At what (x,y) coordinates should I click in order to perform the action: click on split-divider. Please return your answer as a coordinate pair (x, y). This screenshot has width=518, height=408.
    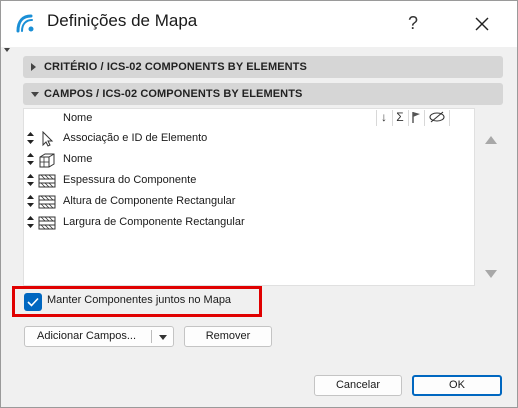
    Looking at the image, I should click on (151, 336).